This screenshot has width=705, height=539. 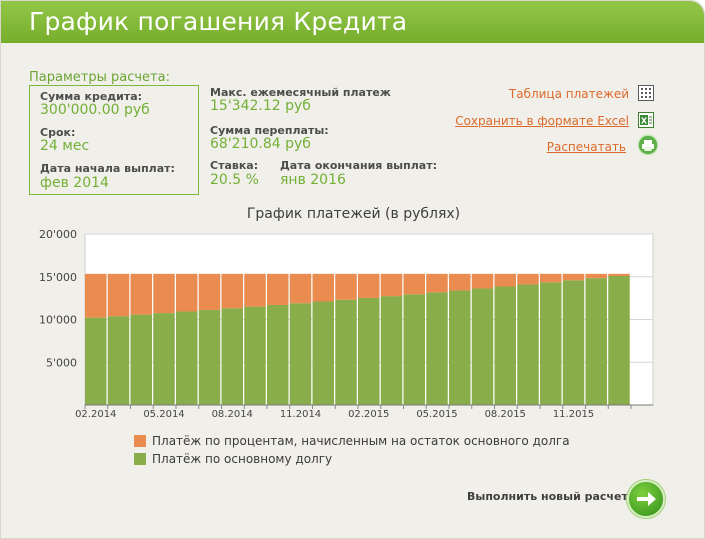 I want to click on x-tick-label: 08.2015, so click(x=505, y=414).